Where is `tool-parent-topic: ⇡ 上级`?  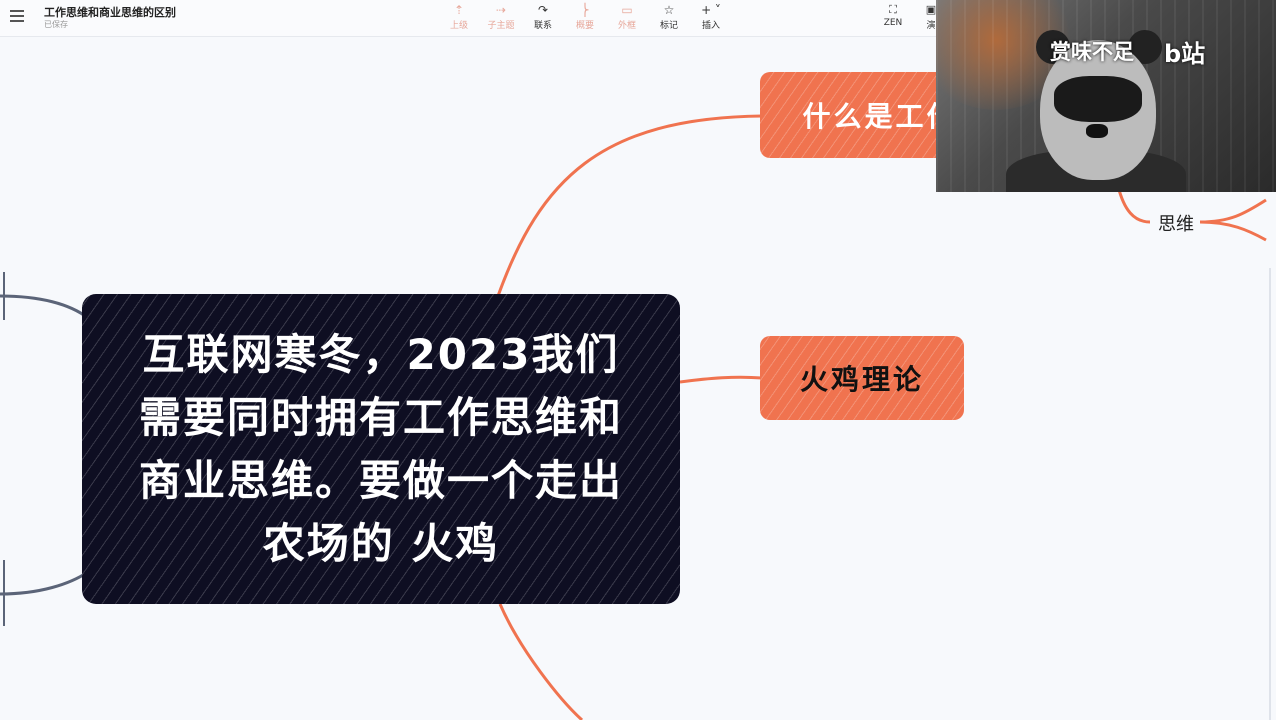
tool-parent-topic: ⇡ 上级 is located at coordinates (459, 16).